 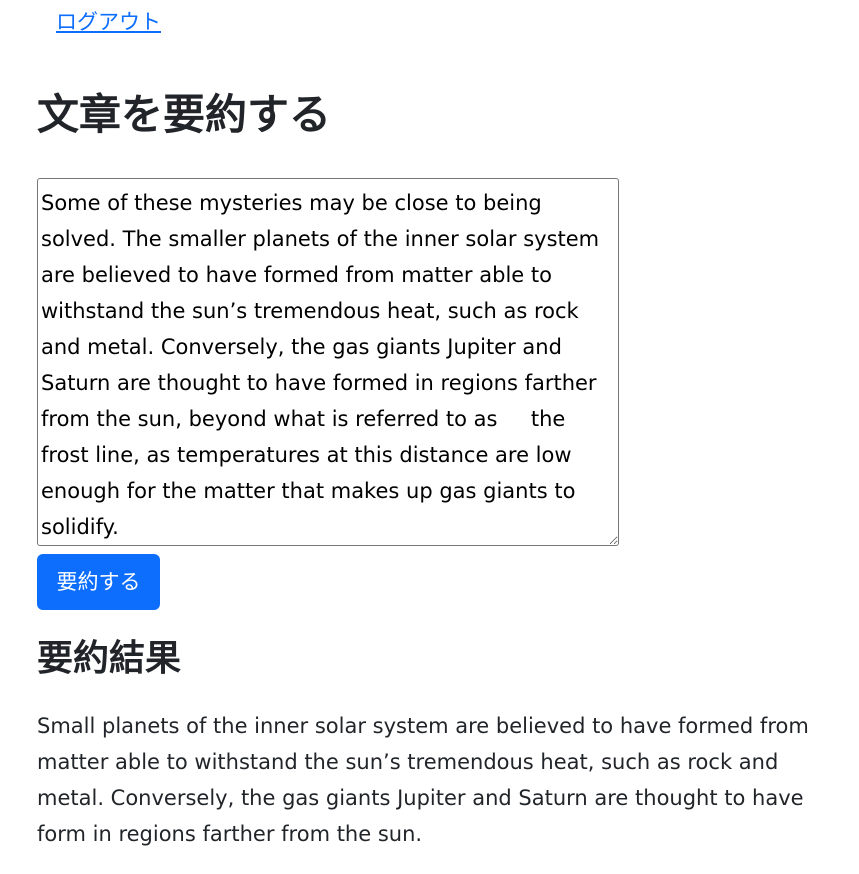 I want to click on summarize-button: 要約する, so click(x=98, y=582).